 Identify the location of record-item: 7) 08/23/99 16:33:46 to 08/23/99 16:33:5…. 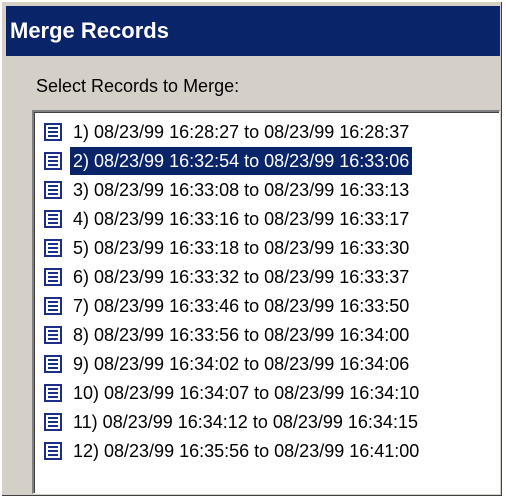
(228, 306).